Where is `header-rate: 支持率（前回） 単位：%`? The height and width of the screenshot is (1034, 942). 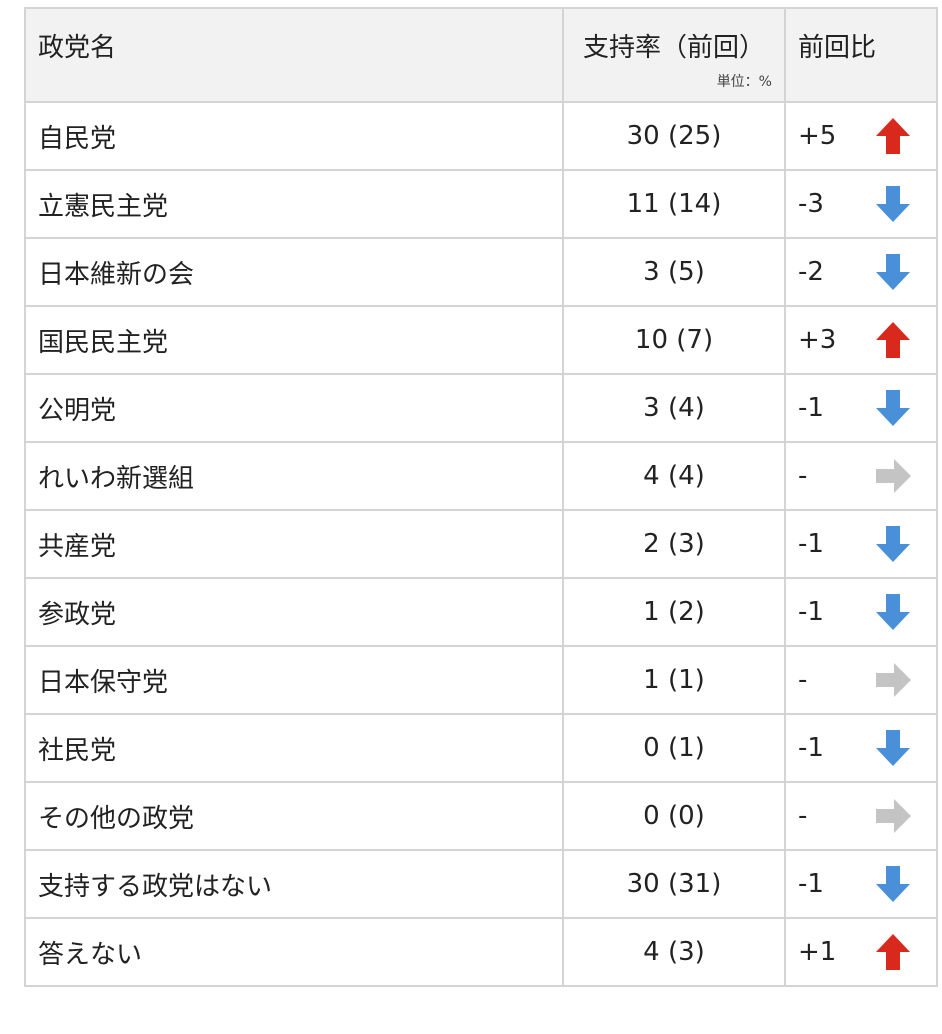
header-rate: 支持率（前回） 単位：% is located at coordinates (674, 55).